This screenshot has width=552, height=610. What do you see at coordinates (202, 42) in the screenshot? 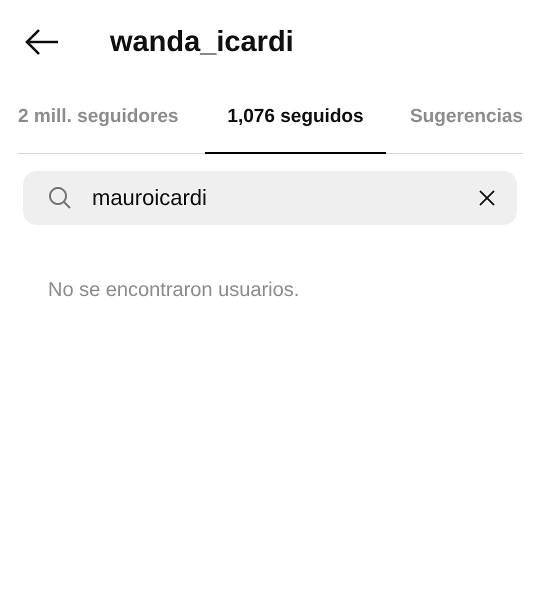
I see `username-title: wanda_icardi` at bounding box center [202, 42].